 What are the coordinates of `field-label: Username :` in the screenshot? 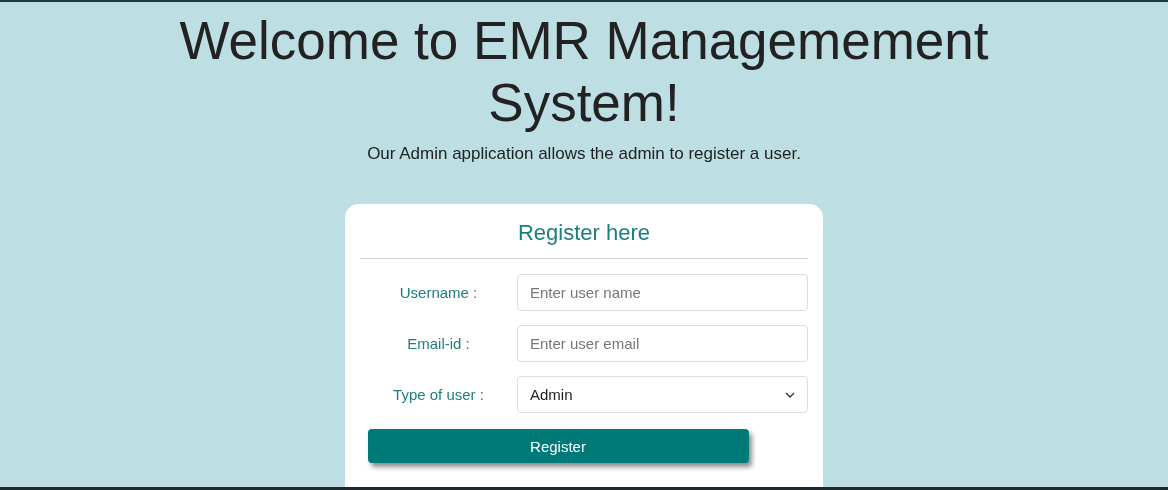 It's located at (438, 292).